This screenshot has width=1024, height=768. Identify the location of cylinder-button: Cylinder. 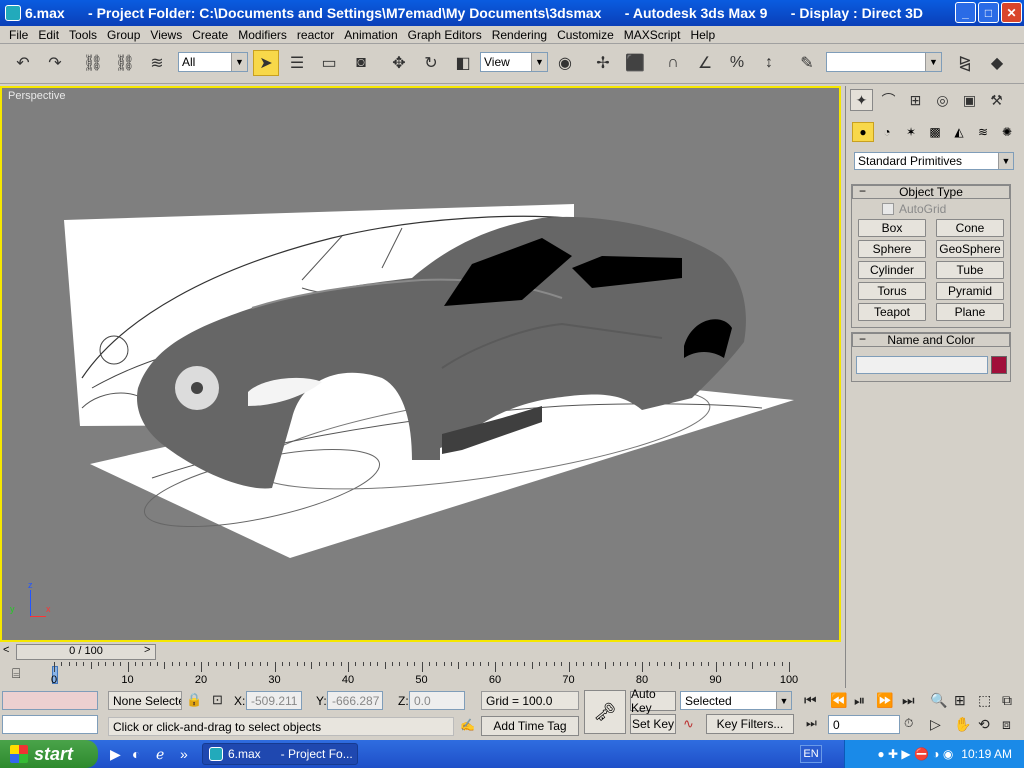
(892, 270).